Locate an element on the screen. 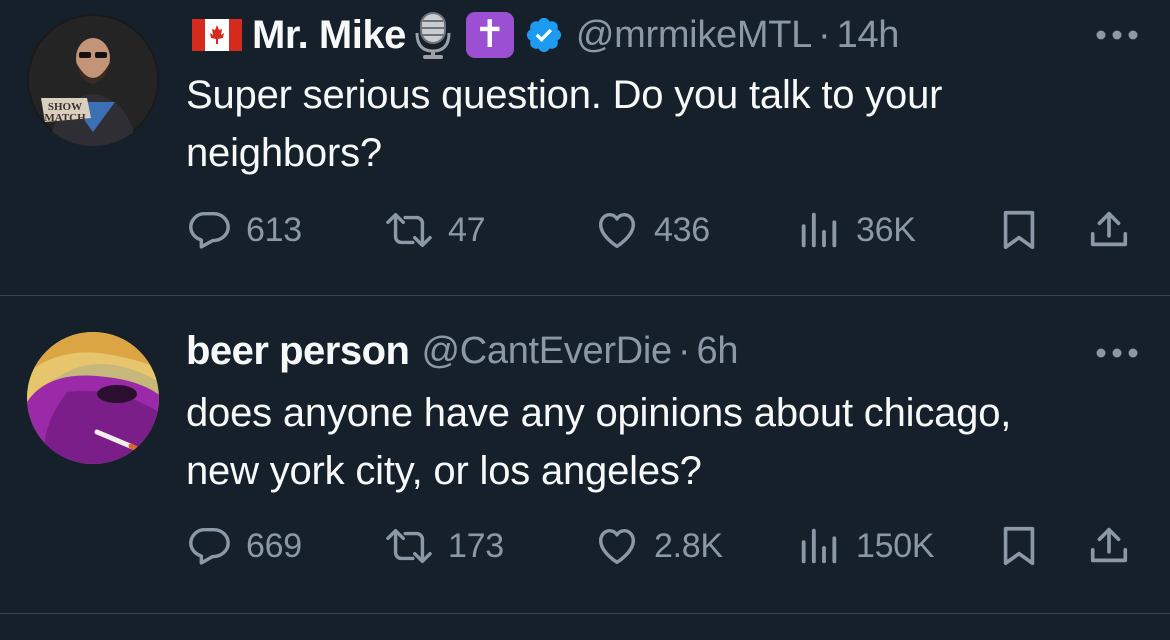 The height and width of the screenshot is (640, 1170). display-name: Mr. Mike is located at coordinates (329, 35).